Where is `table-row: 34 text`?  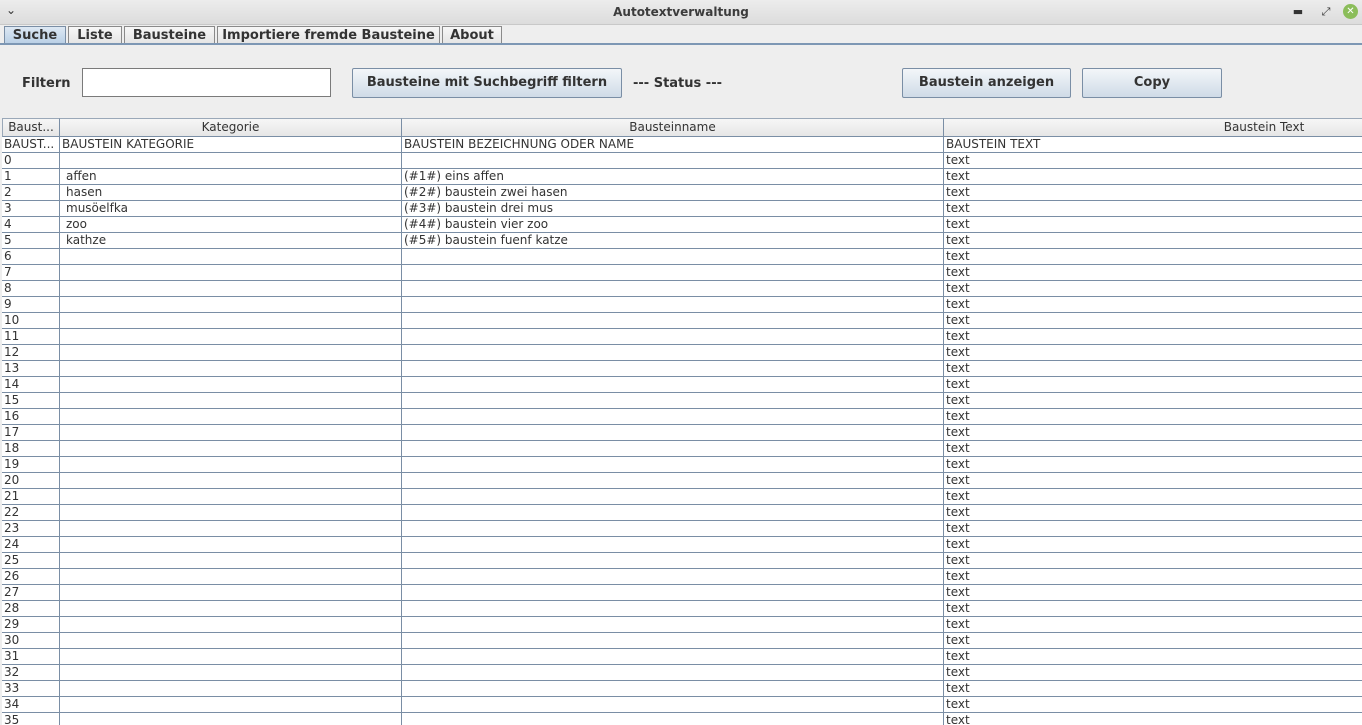
table-row: 34 text is located at coordinates (682, 705).